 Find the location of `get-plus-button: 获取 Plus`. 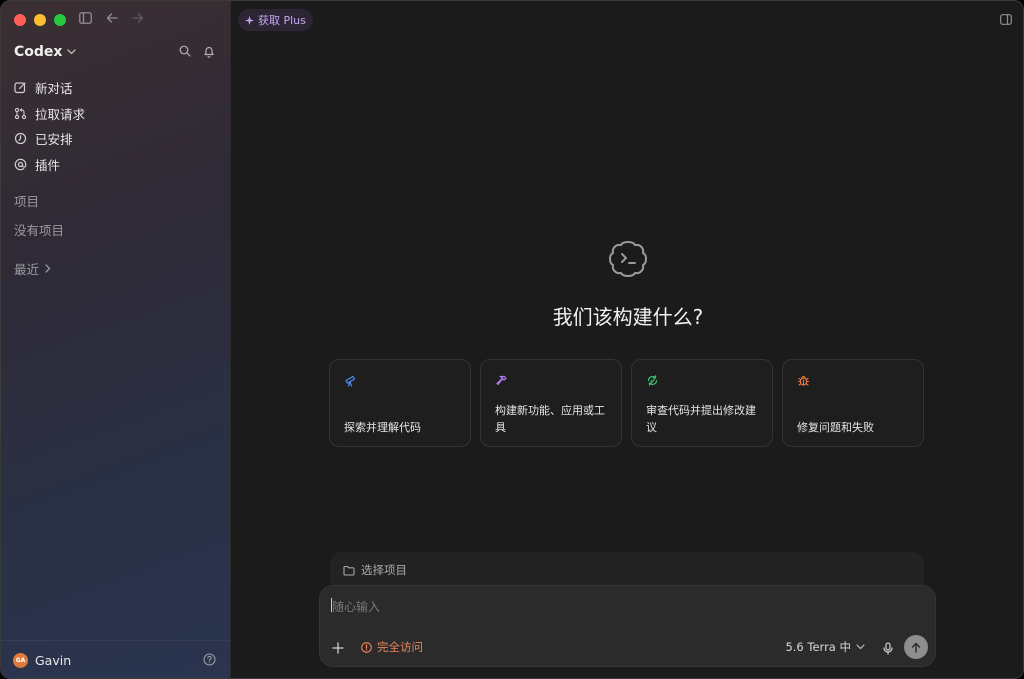

get-plus-button: 获取 Plus is located at coordinates (275, 20).